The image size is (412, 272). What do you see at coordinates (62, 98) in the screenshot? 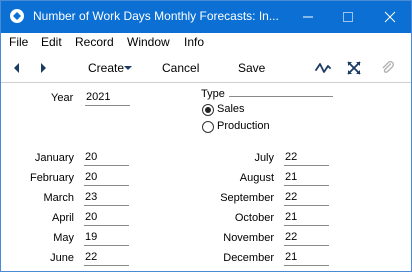
I see `year-label: Year` at bounding box center [62, 98].